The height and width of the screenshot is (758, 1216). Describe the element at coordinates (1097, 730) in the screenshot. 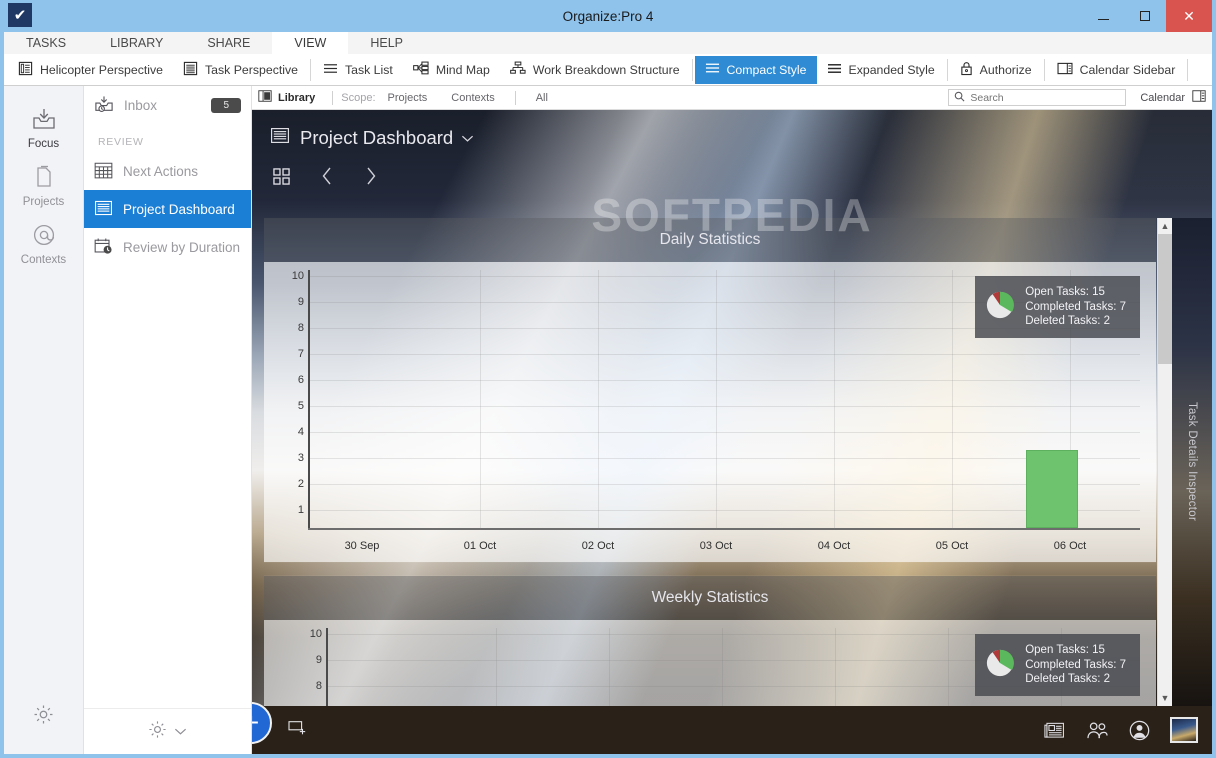

I see `users-icon` at that location.